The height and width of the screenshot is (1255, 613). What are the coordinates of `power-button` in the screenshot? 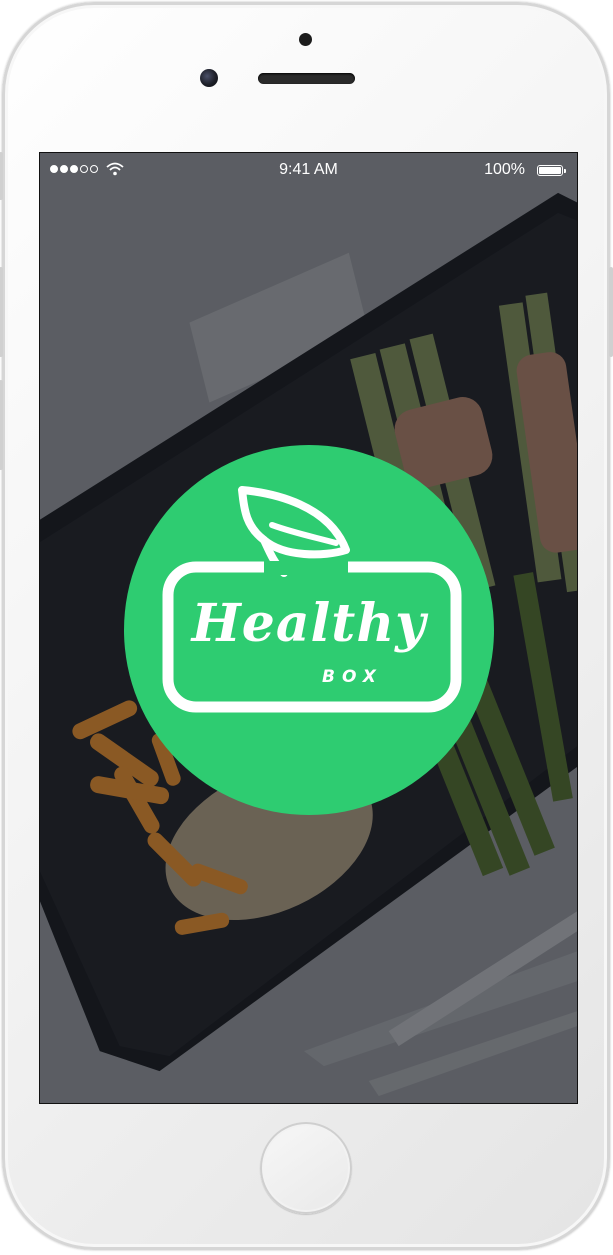 It's located at (611, 312).